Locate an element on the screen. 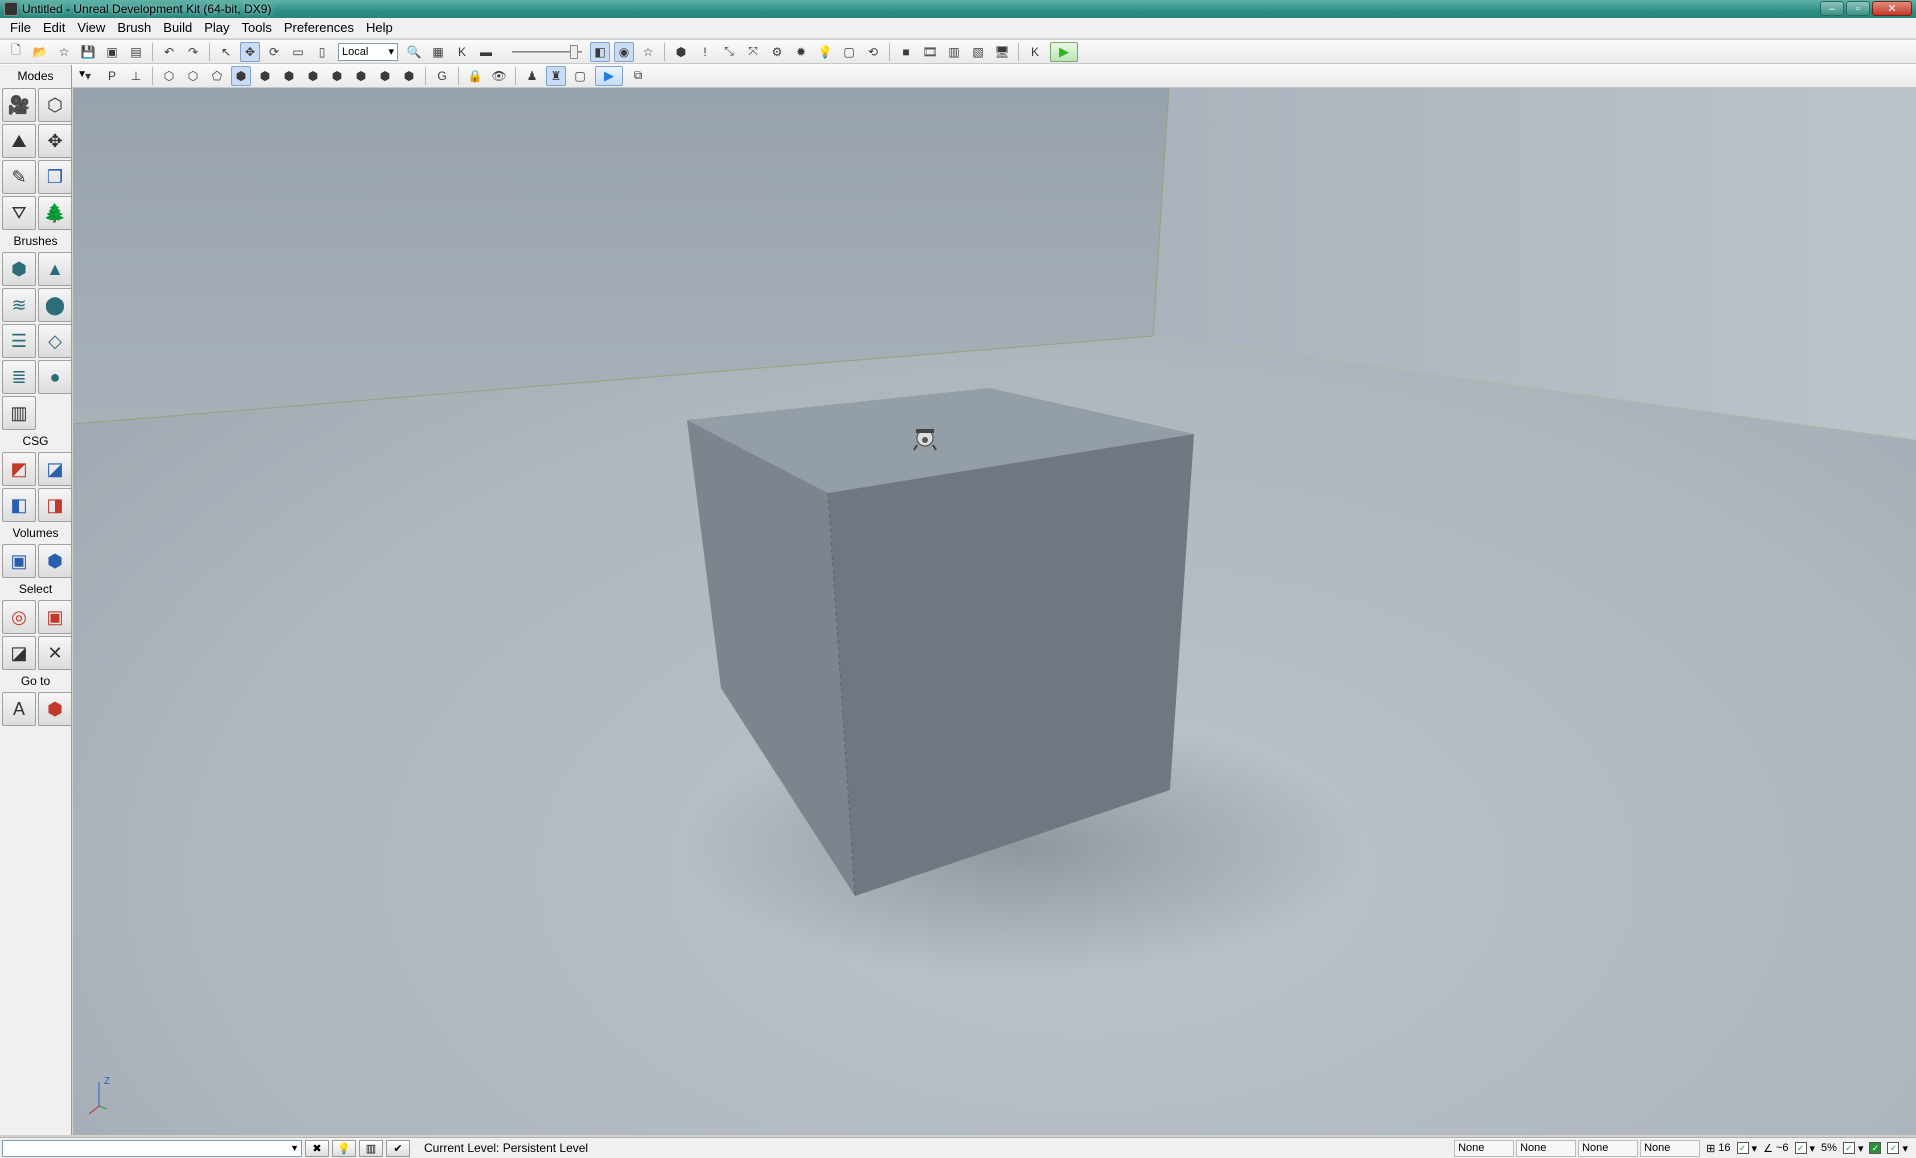  cinematic-icon: 🎞 is located at coordinates (930, 52).